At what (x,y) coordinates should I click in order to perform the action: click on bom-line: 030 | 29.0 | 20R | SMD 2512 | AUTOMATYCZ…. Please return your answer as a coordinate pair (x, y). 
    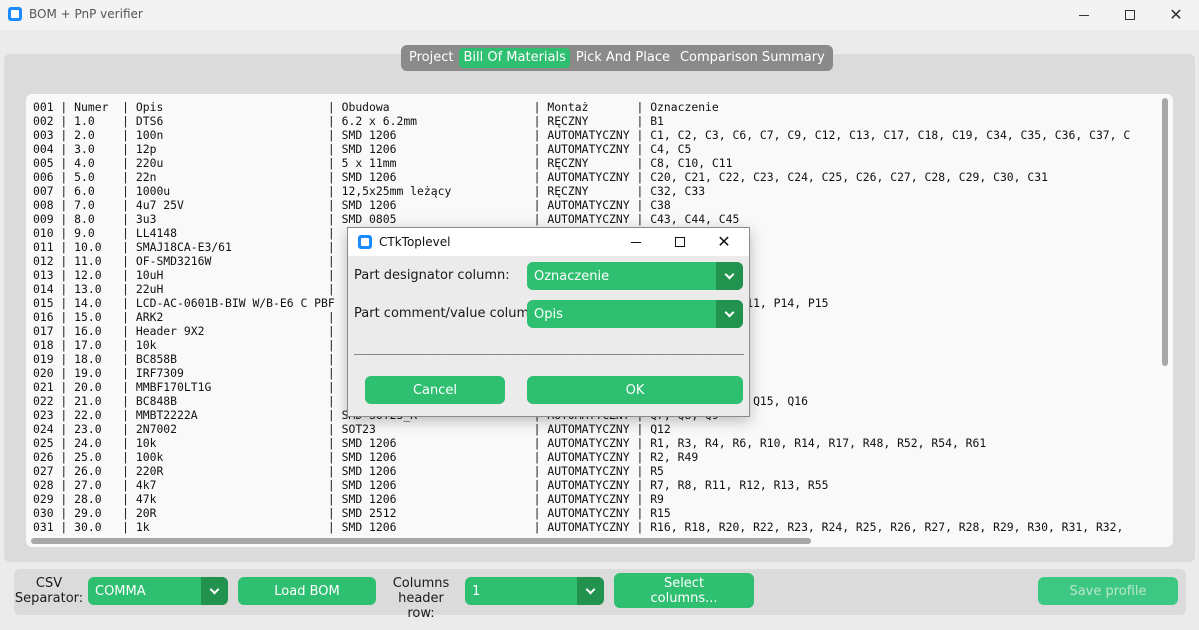
    Looking at the image, I should click on (352, 513).